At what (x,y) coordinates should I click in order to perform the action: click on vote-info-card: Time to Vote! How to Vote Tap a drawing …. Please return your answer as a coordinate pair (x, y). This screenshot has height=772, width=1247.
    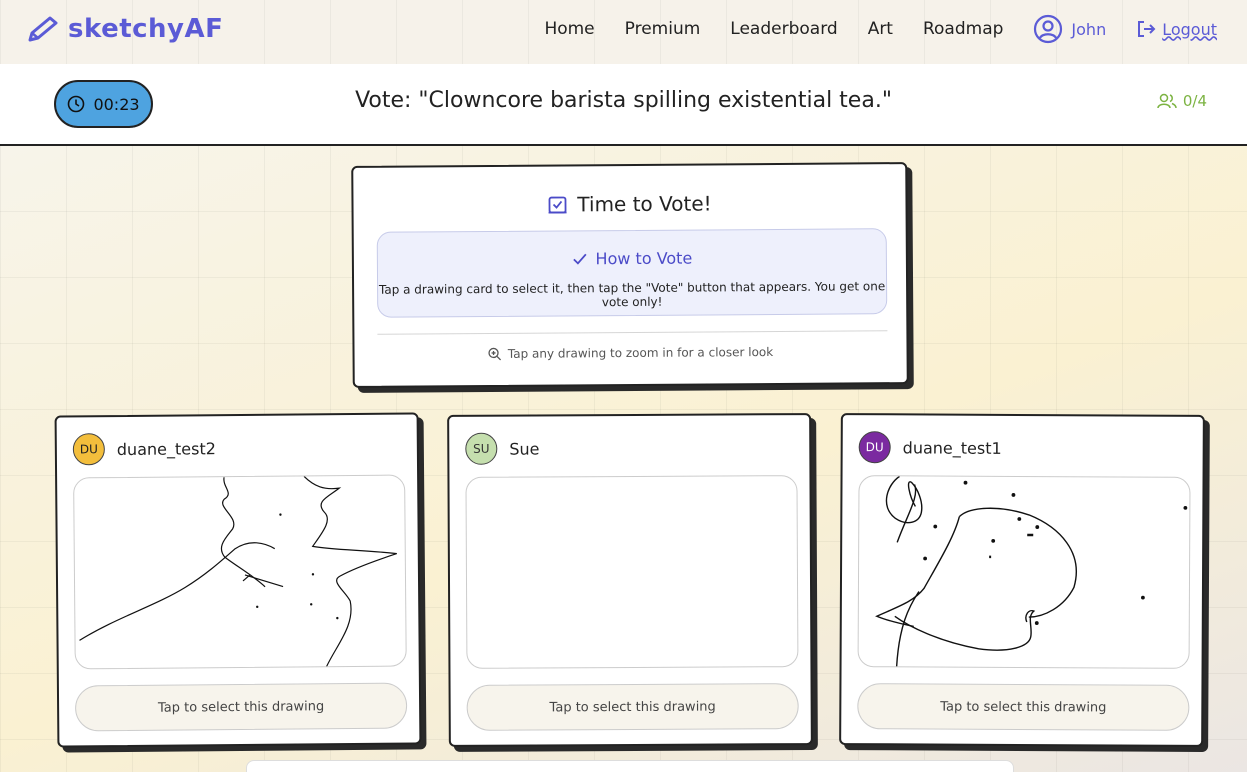
    Looking at the image, I should click on (630, 275).